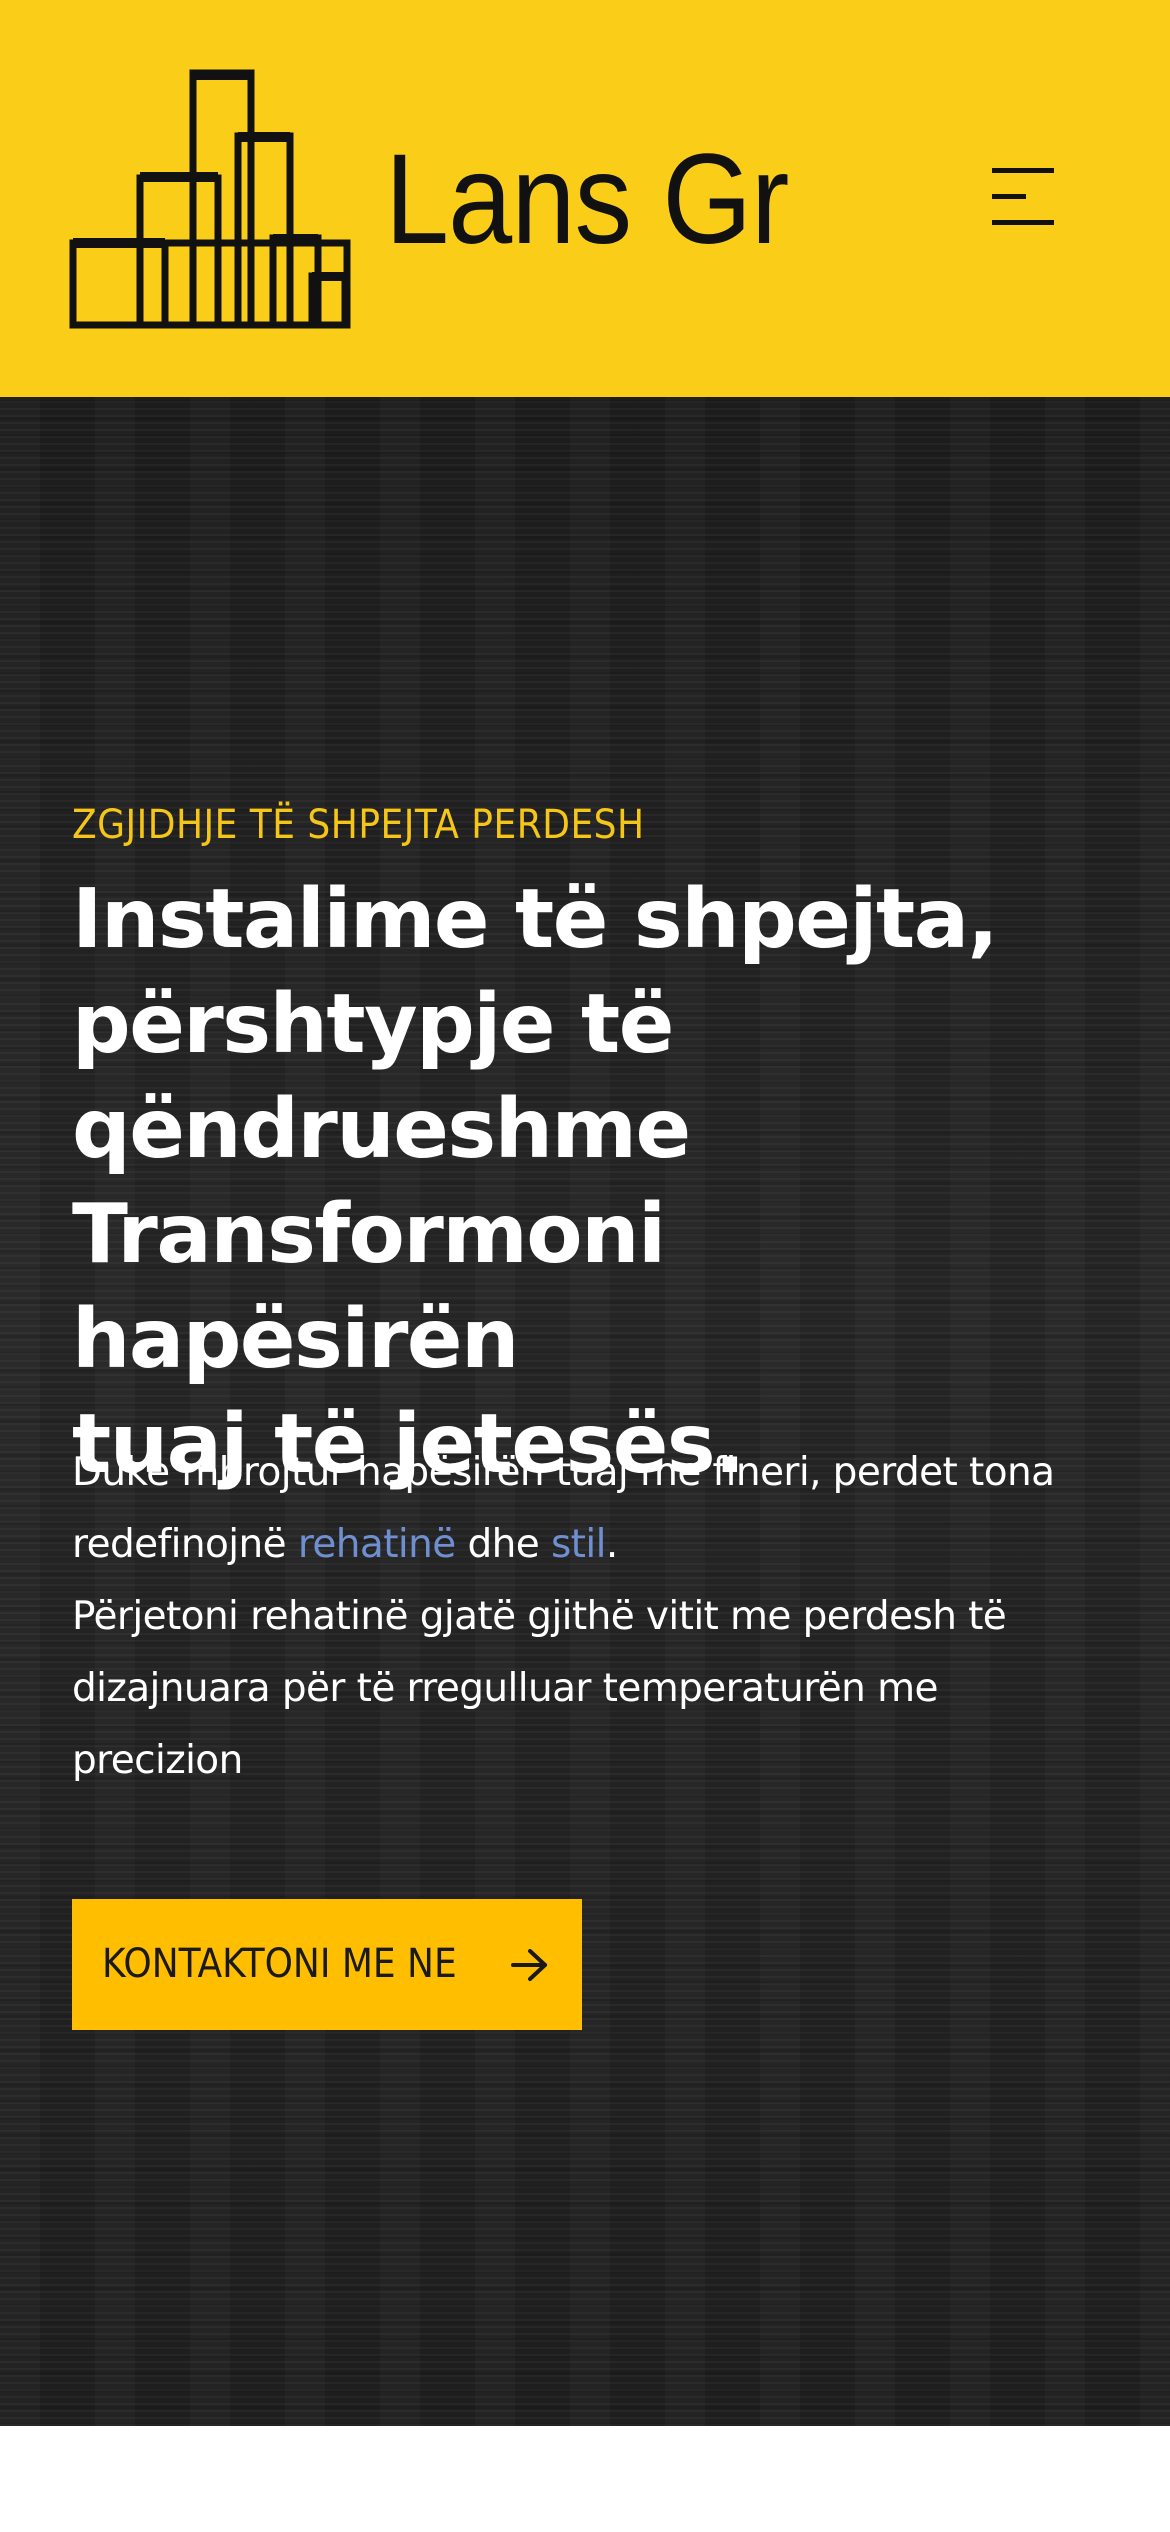  I want to click on contact-us-button: KONTAKTONI ME NE, so click(327, 1964).